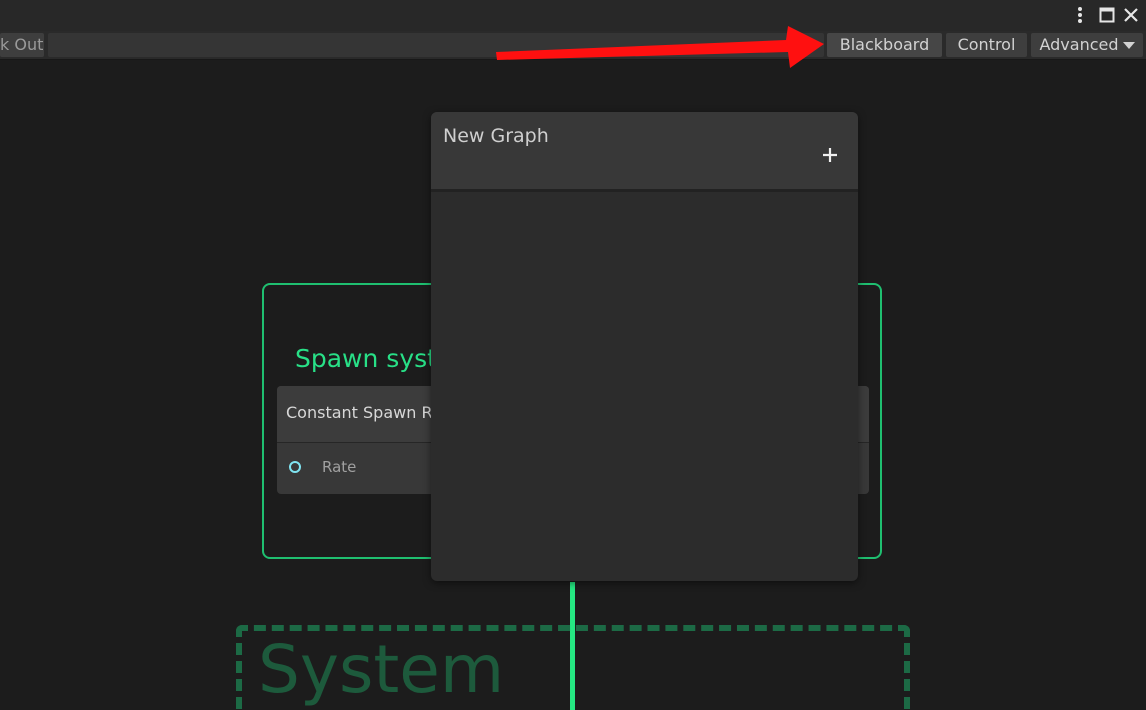 This screenshot has height=710, width=1146. What do you see at coordinates (986, 45) in the screenshot?
I see `control-button: Control` at bounding box center [986, 45].